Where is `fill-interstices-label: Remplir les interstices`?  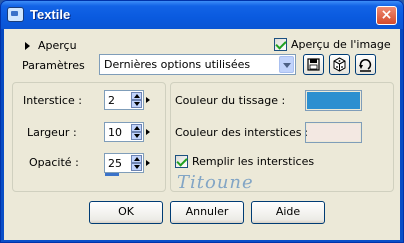 fill-interstices-label: Remplir les interstices is located at coordinates (253, 161).